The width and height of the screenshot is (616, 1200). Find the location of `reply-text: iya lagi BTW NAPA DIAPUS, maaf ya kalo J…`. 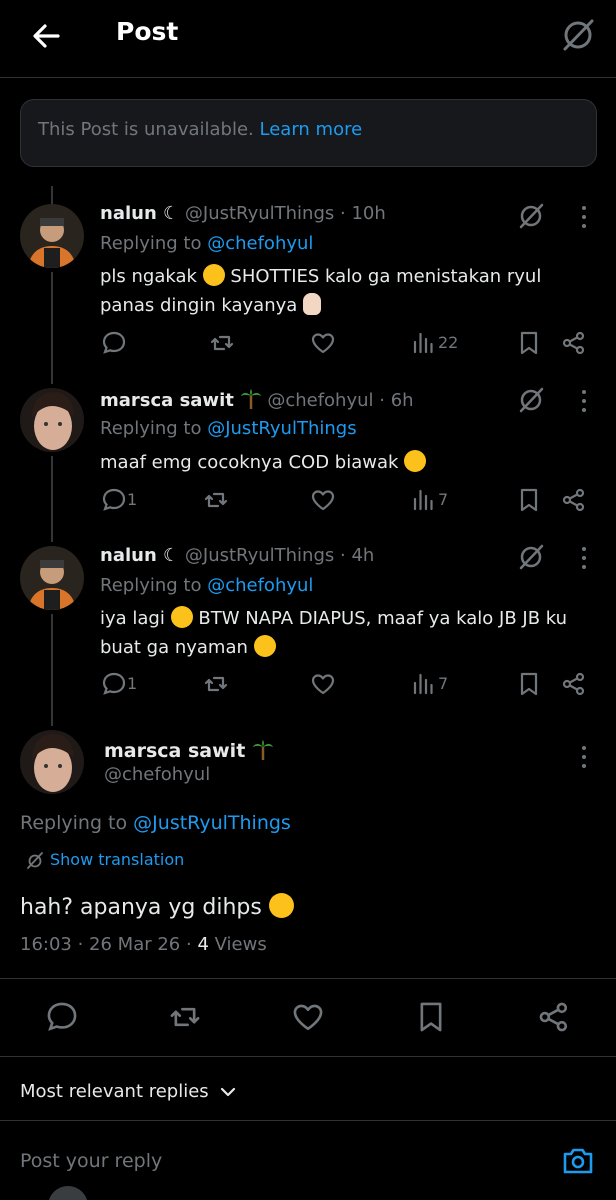

reply-text: iya lagi BTW NAPA DIAPUS, maaf ya kalo J… is located at coordinates (334, 632).